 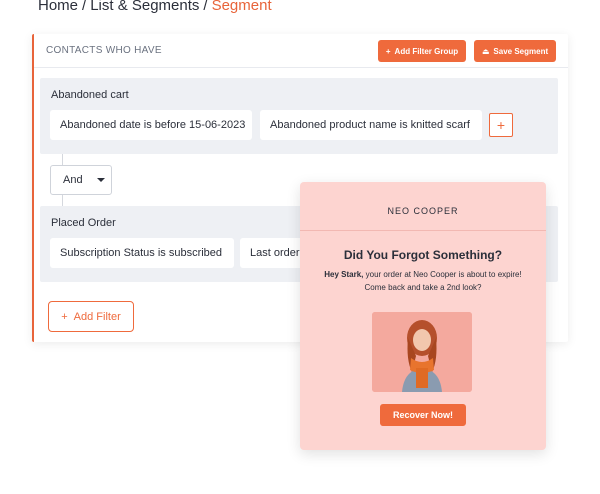 I want to click on woman-with-scarf-illustration, so click(x=422, y=352).